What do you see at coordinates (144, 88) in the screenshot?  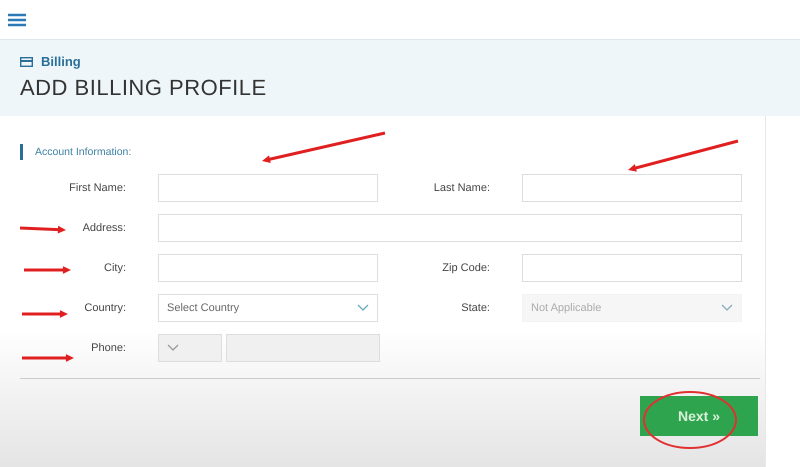 I see `page-title: ADD BILLING PROFILE` at bounding box center [144, 88].